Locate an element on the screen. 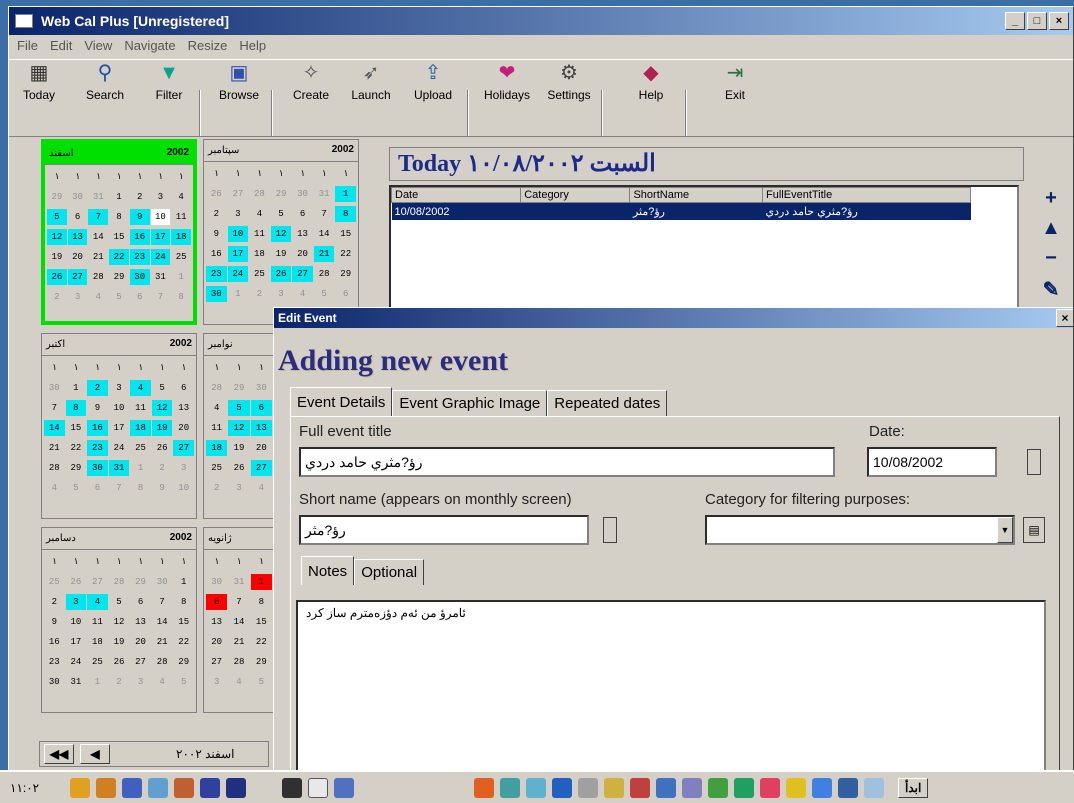 The image size is (1074, 803). create-button: ✧ Create is located at coordinates (311, 82).